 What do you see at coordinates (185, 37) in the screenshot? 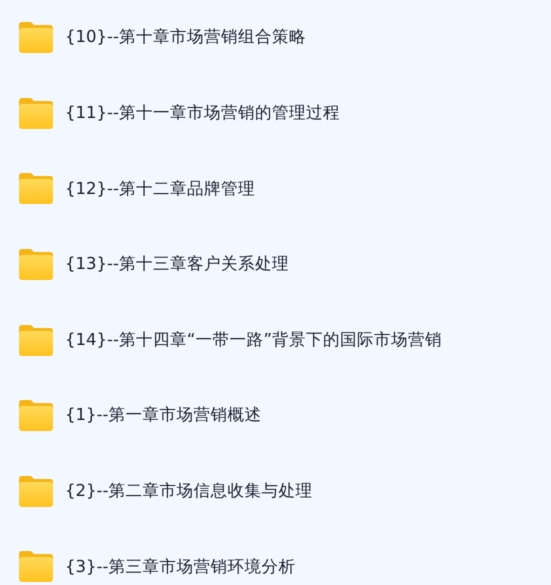
I see `folder-name: {10}--第十章市场营销组合策略` at bounding box center [185, 37].